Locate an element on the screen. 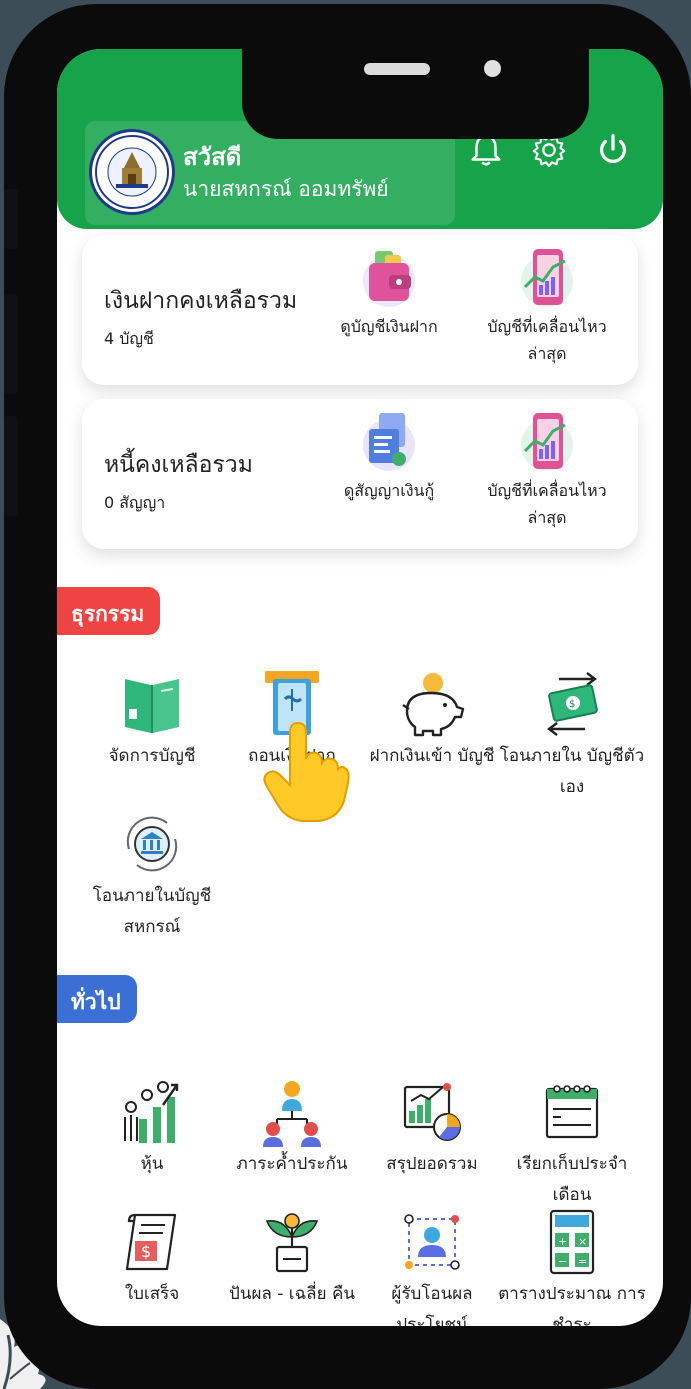  general-section-tag: ทั่วไป is located at coordinates (97, 999).